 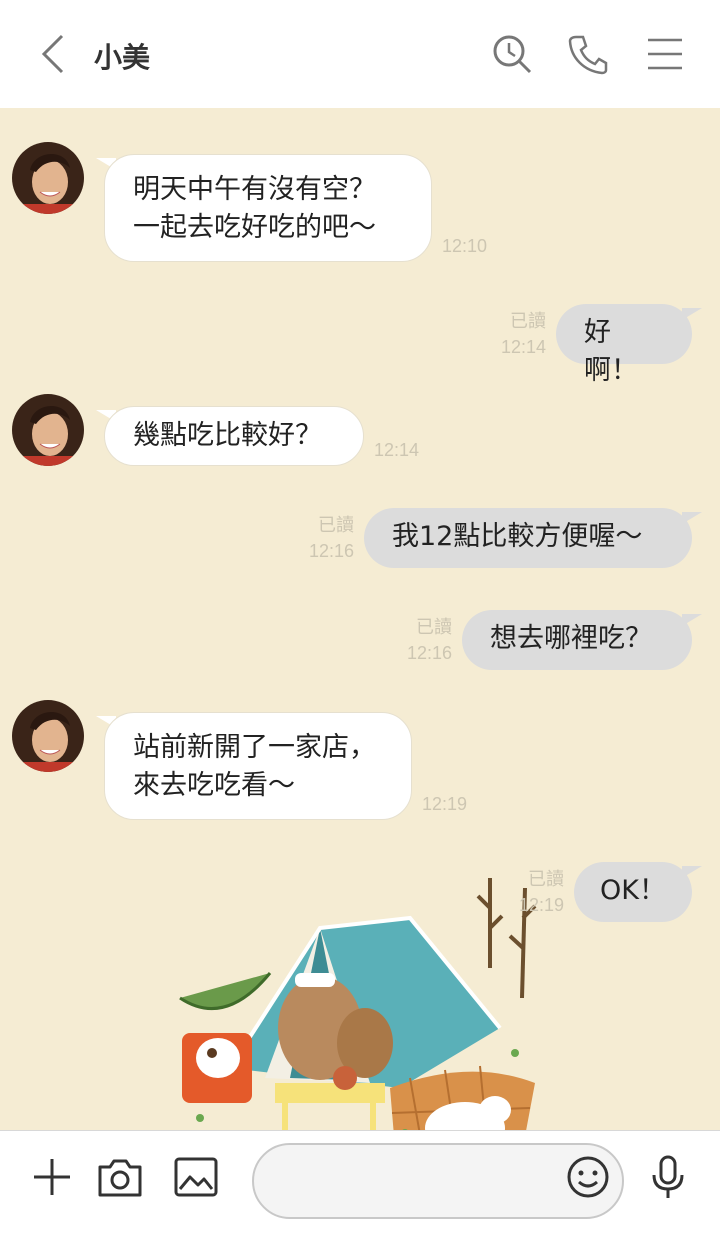 What do you see at coordinates (360, 54) in the screenshot?
I see `chat-header: 小美` at bounding box center [360, 54].